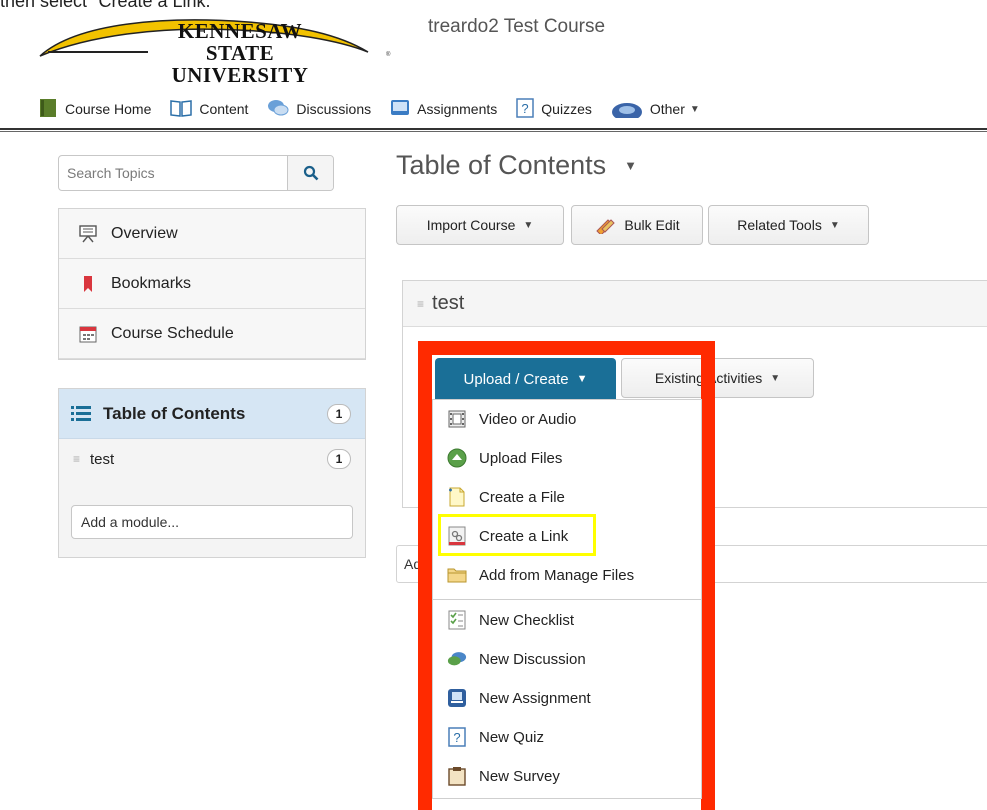 This screenshot has width=987, height=810. I want to click on nav-quizzes: ? Quizzes, so click(554, 109).